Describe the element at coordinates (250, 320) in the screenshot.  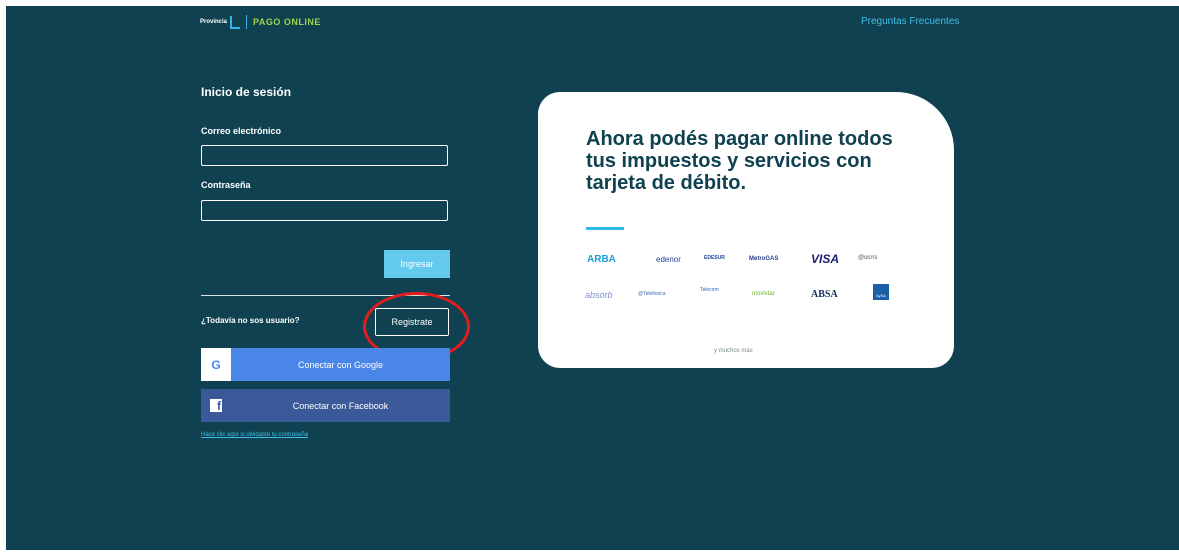
I see `not-user-text: ¿Todavía no sos usuario?` at that location.